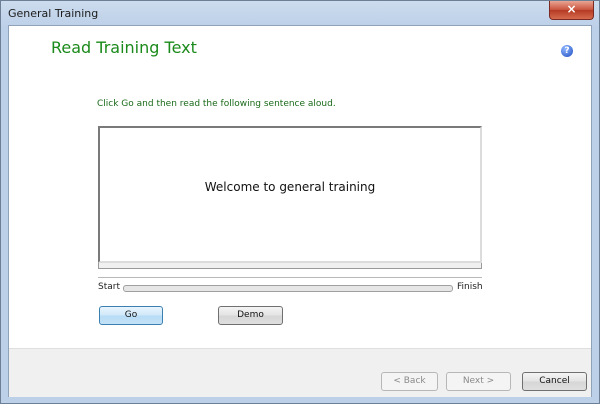  What do you see at coordinates (109, 287) in the screenshot?
I see `progress-start-label: Start` at bounding box center [109, 287].